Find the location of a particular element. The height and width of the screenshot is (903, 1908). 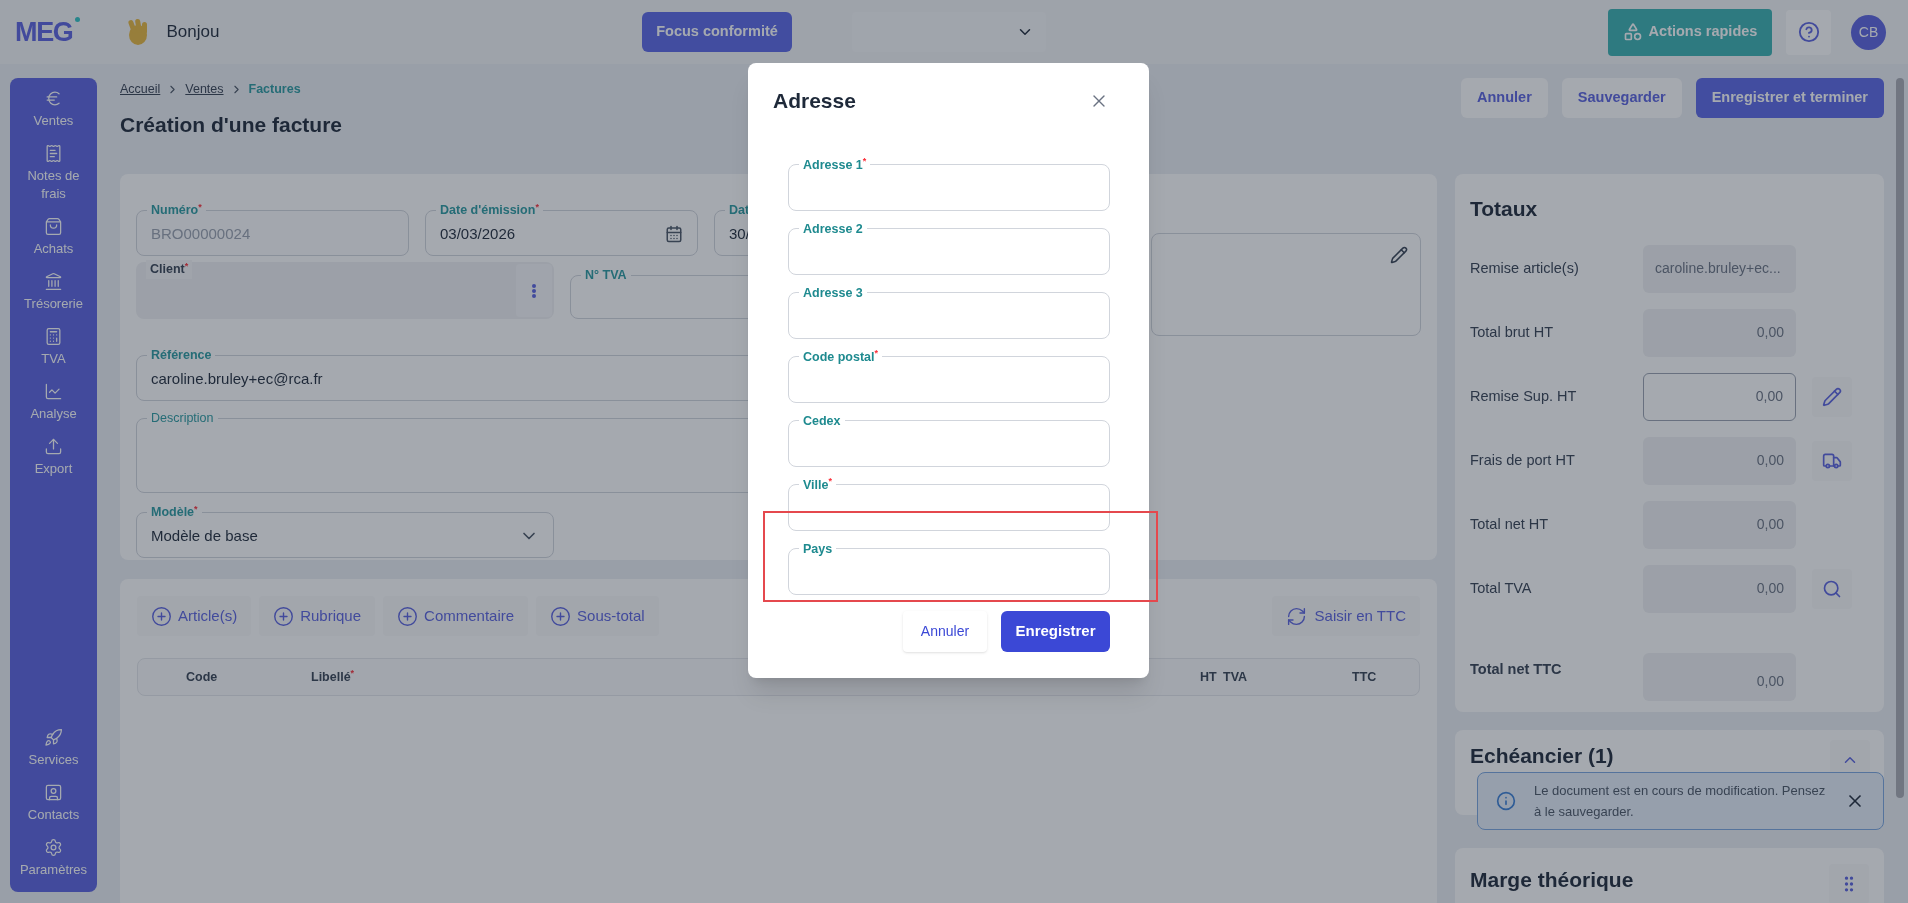

margin-title: Marge théorique is located at coordinates (1552, 880).